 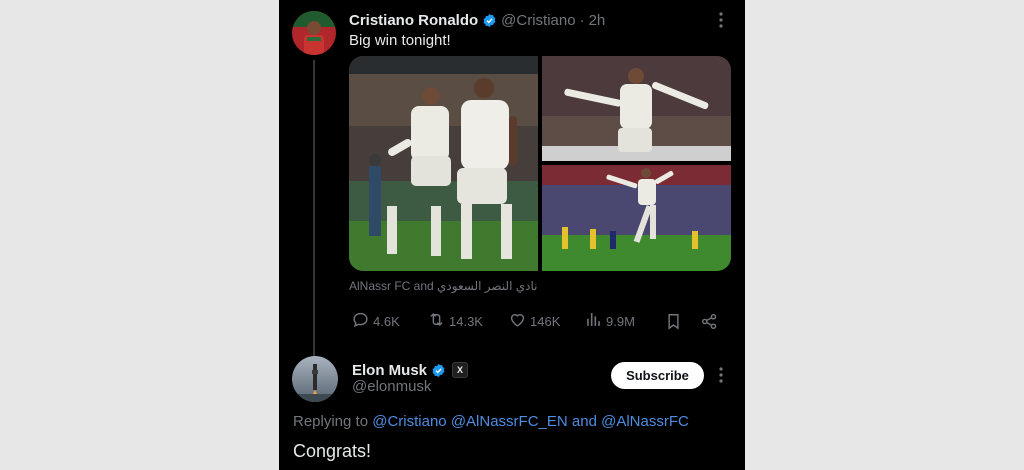 I want to click on reply-author-name: Elon Musk, so click(x=389, y=370).